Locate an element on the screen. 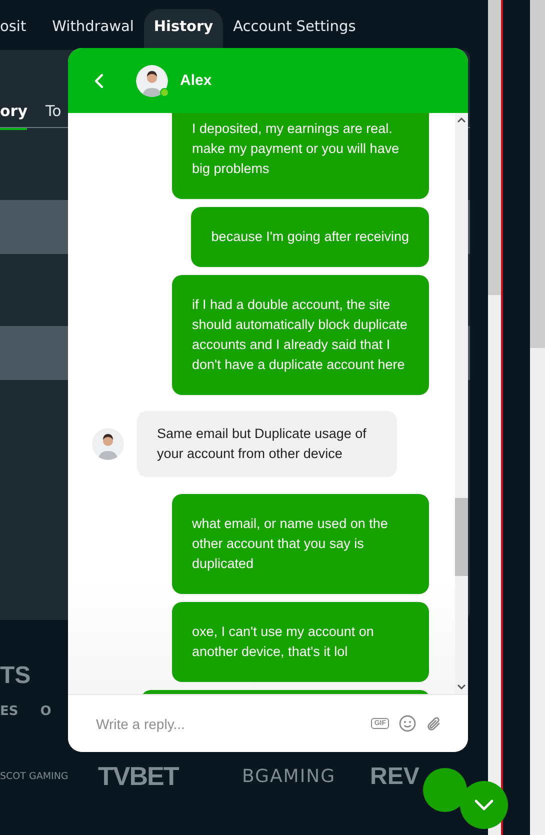  provider-logo: TVBET is located at coordinates (170, 776).